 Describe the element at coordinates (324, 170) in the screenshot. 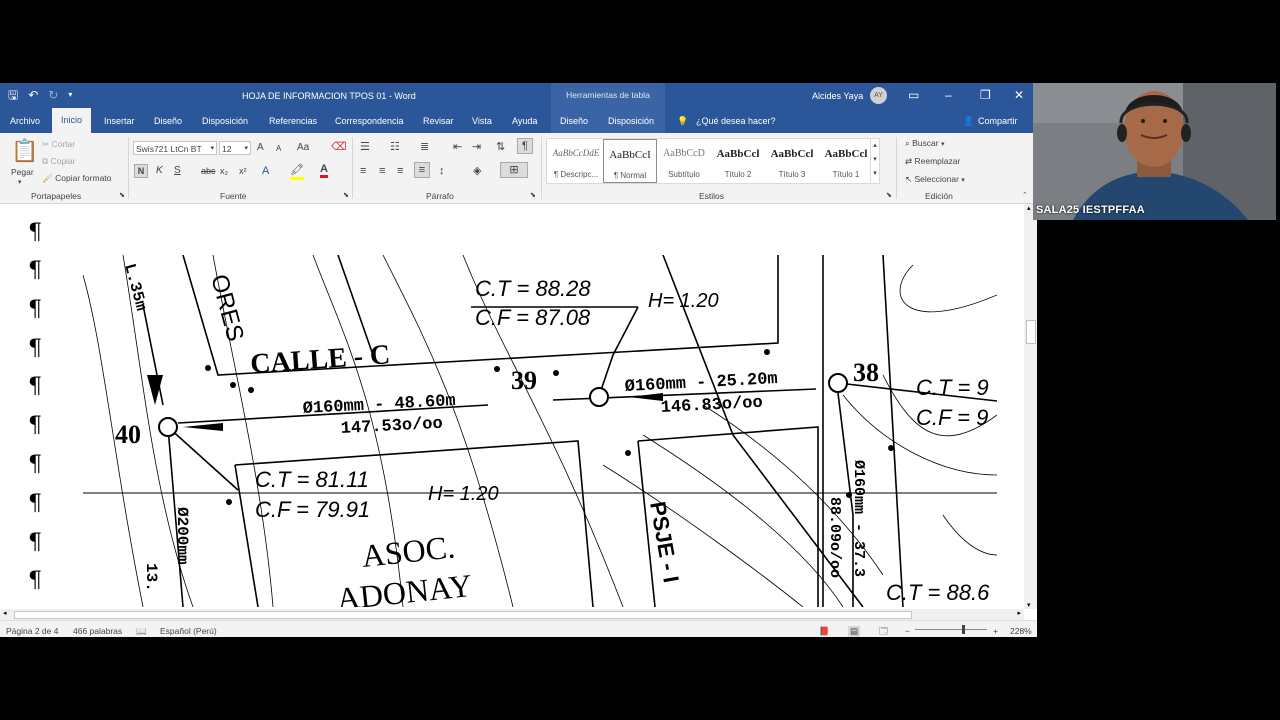

I see `font-color-icon: A` at that location.